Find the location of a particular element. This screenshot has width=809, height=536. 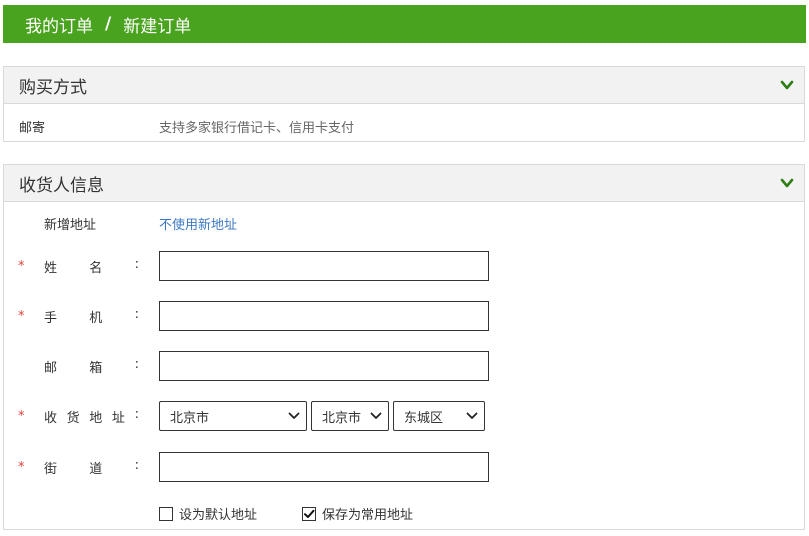

save-common-checkbox: 保存为常用地址 is located at coordinates (357, 513).